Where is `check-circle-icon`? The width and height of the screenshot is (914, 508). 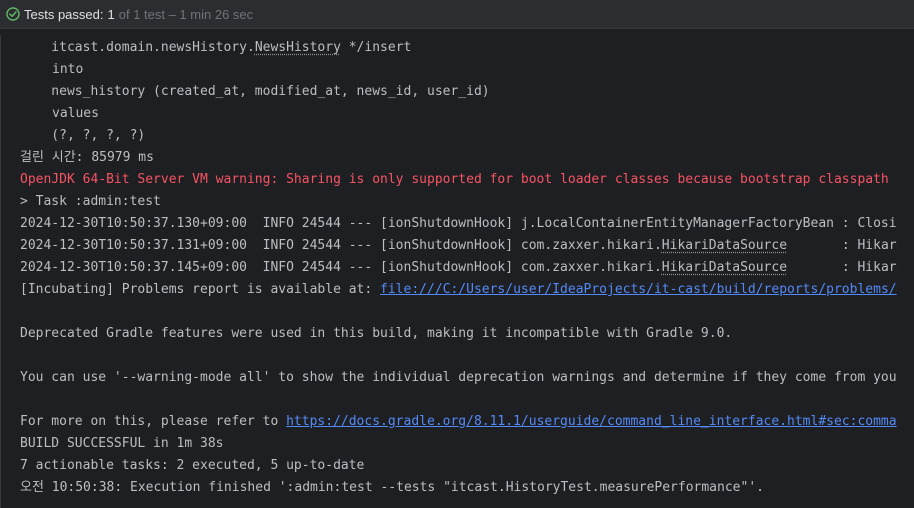
check-circle-icon is located at coordinates (13, 14).